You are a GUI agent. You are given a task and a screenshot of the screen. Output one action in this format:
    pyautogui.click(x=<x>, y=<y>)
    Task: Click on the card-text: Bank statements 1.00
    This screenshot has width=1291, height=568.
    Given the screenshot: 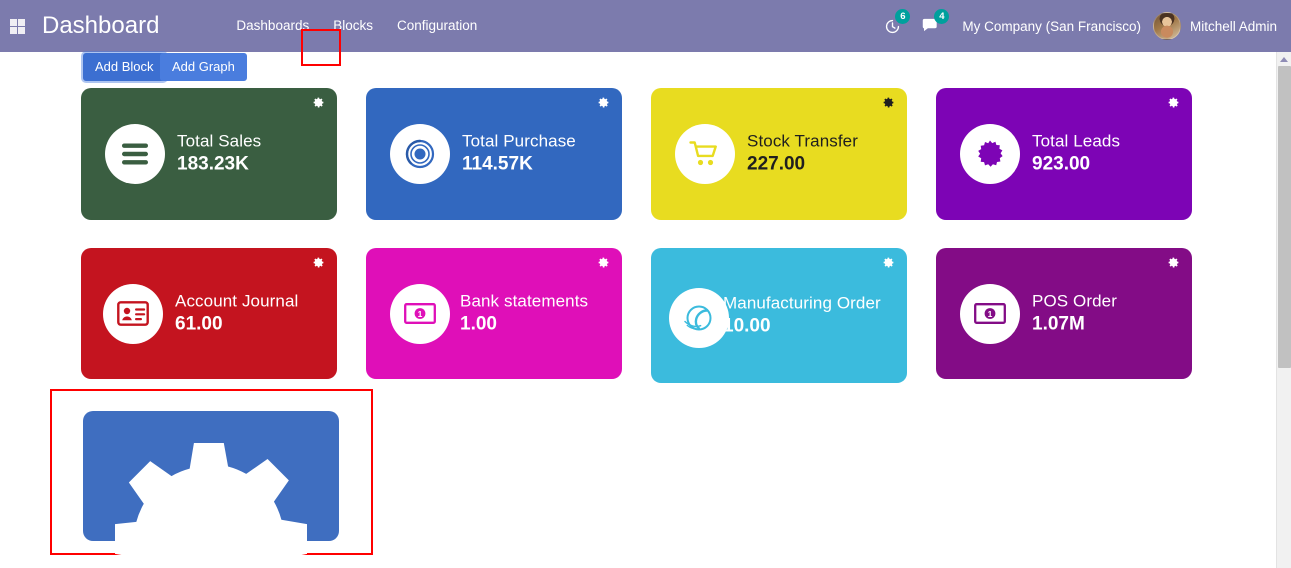 What is the action you would take?
    pyautogui.click(x=536, y=313)
    